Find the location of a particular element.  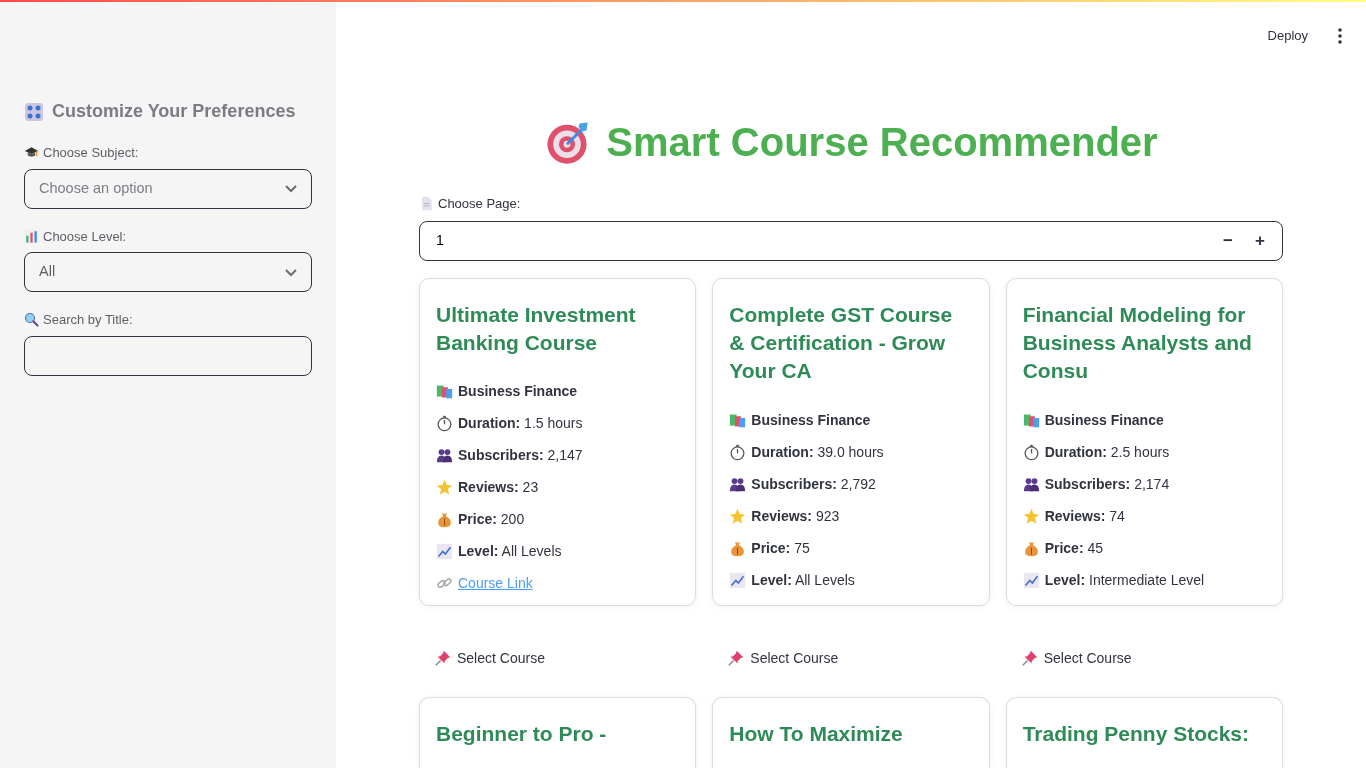

course-detail: Subscribers: 2,174 is located at coordinates (1107, 484).